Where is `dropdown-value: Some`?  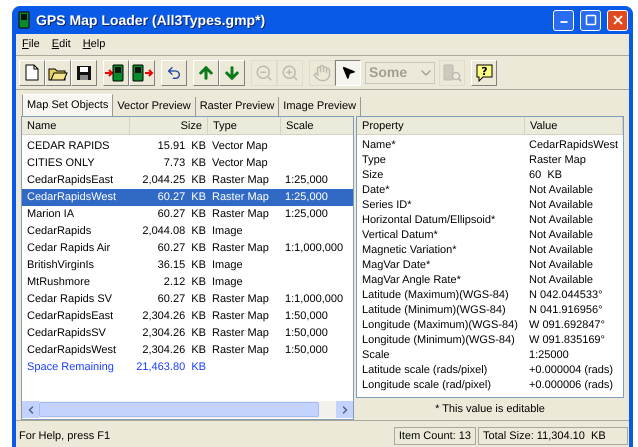 dropdown-value: Some is located at coordinates (388, 72).